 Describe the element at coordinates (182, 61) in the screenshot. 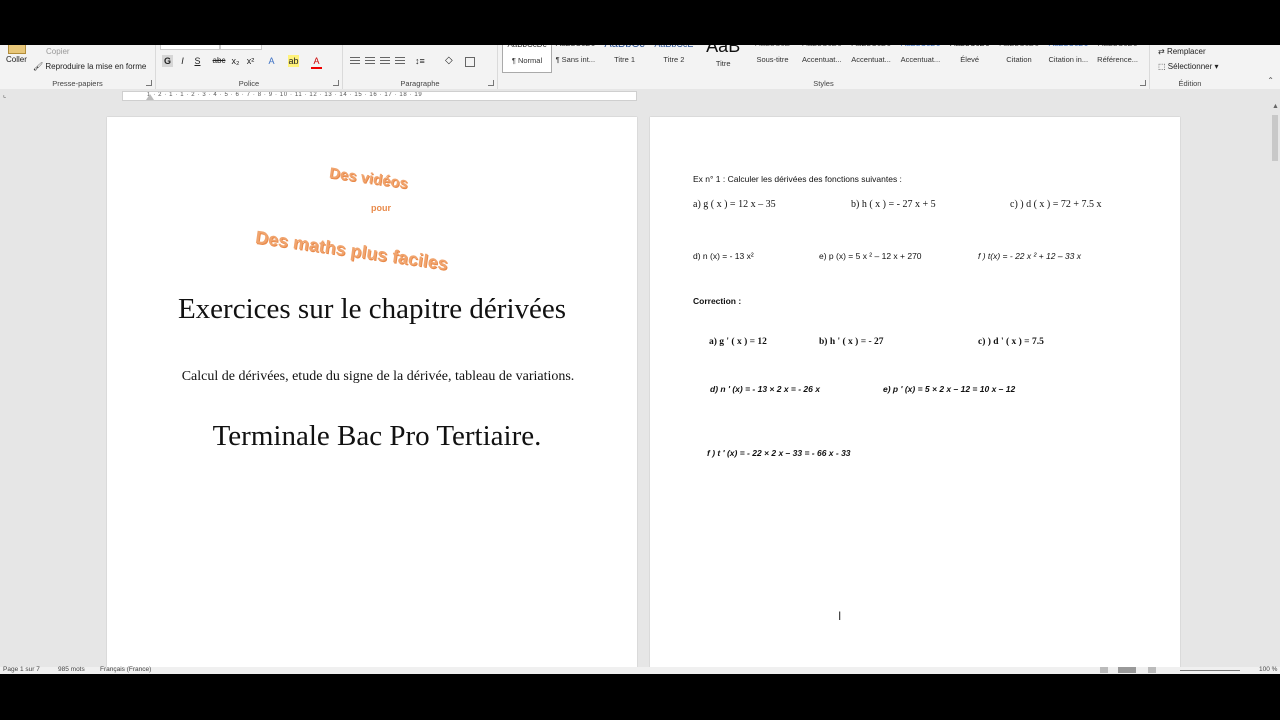

I see `italic-button: I` at that location.